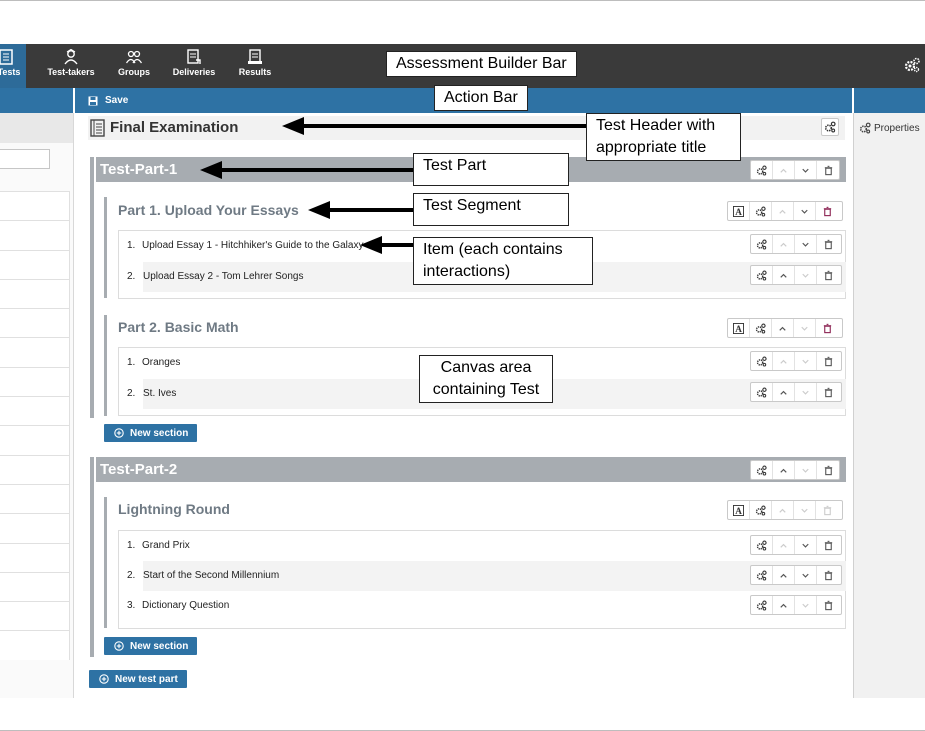  Describe the element at coordinates (486, 389) in the screenshot. I see `annotation-canvas-line2: containing Test` at that location.